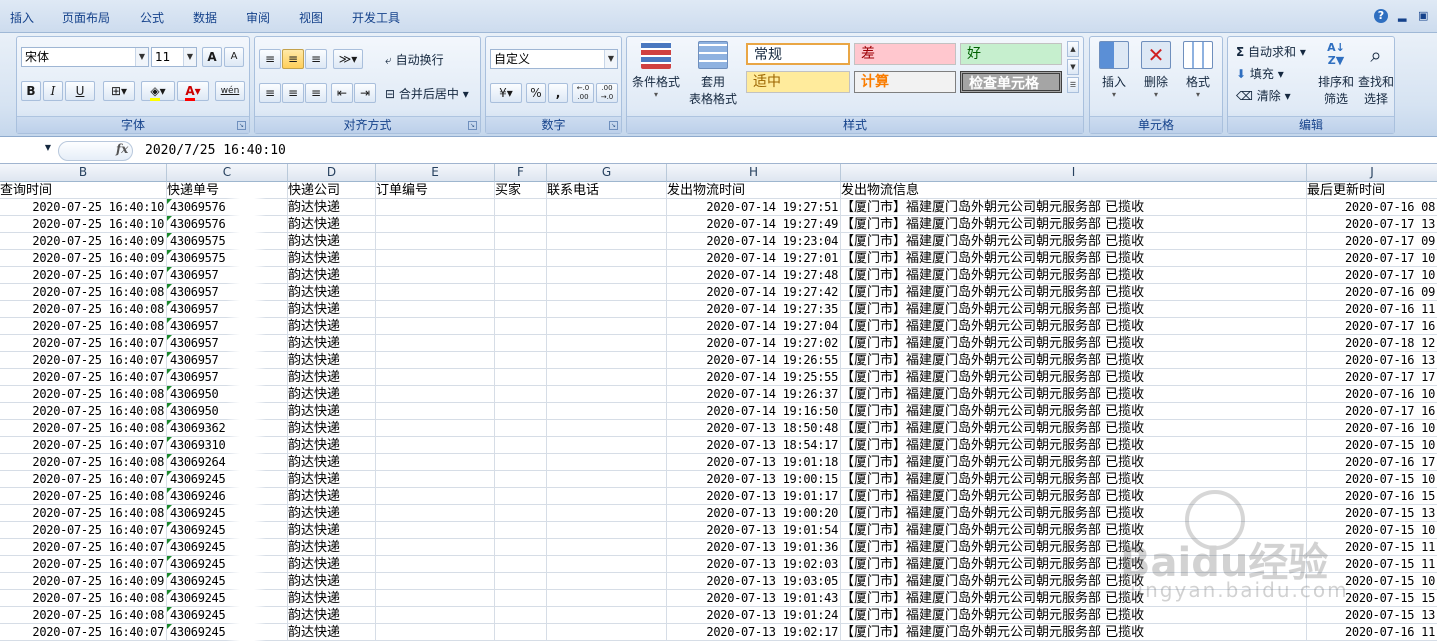 This screenshot has height=641, width=1437. I want to click on ship-time-cell: 2020-07-14 19:27:49, so click(754, 224).